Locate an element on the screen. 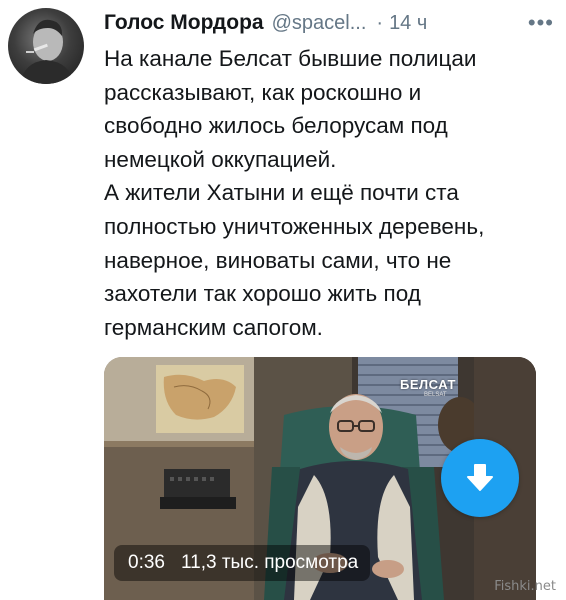 The image size is (566, 600). author-avatar is located at coordinates (46, 46).